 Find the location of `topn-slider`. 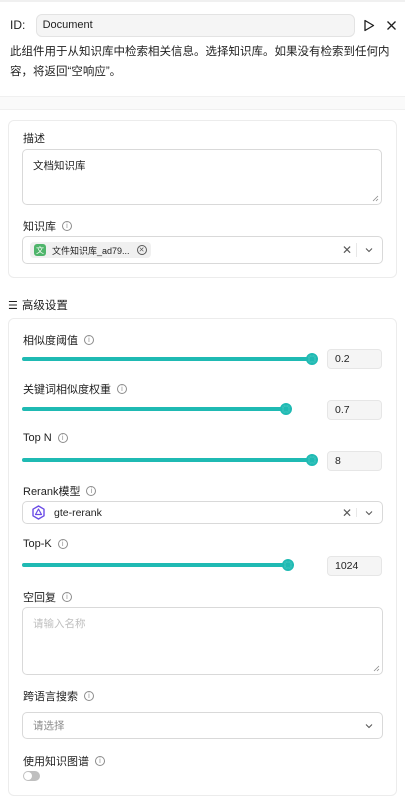

topn-slider is located at coordinates (170, 460).